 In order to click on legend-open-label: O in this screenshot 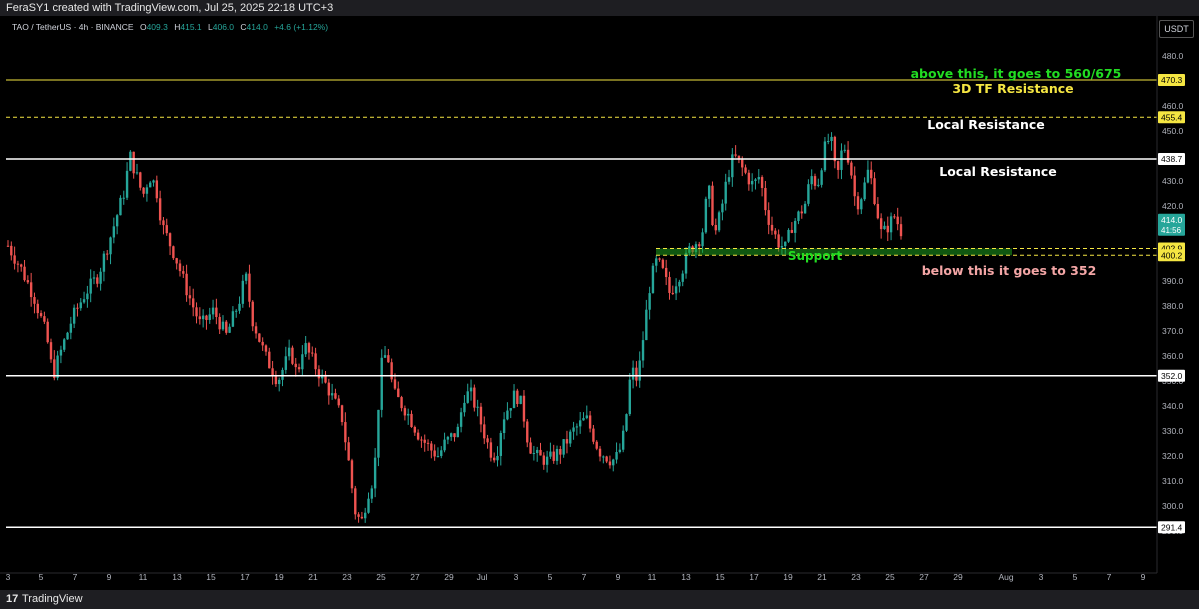, I will do `click(143, 27)`.